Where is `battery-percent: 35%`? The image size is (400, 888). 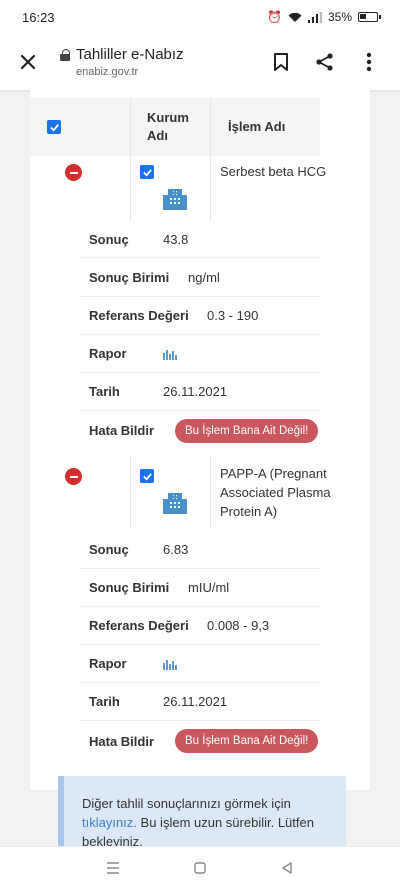 battery-percent: 35% is located at coordinates (339, 17).